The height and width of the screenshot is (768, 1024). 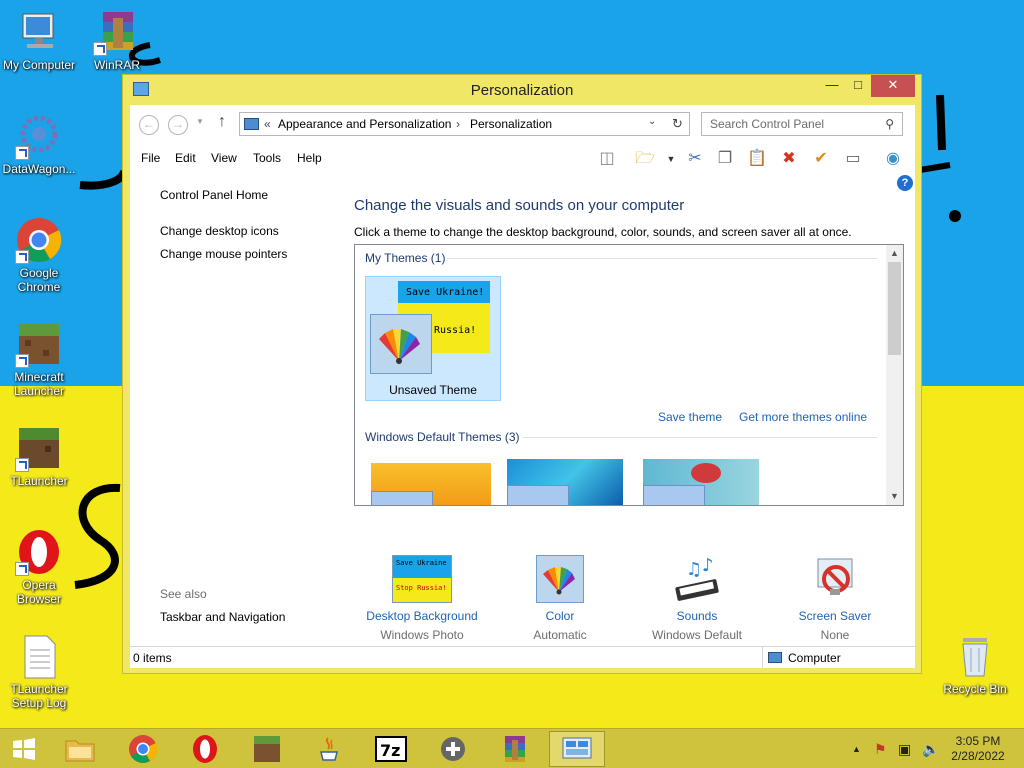 I want to click on screen-saver-value: None, so click(x=835, y=635).